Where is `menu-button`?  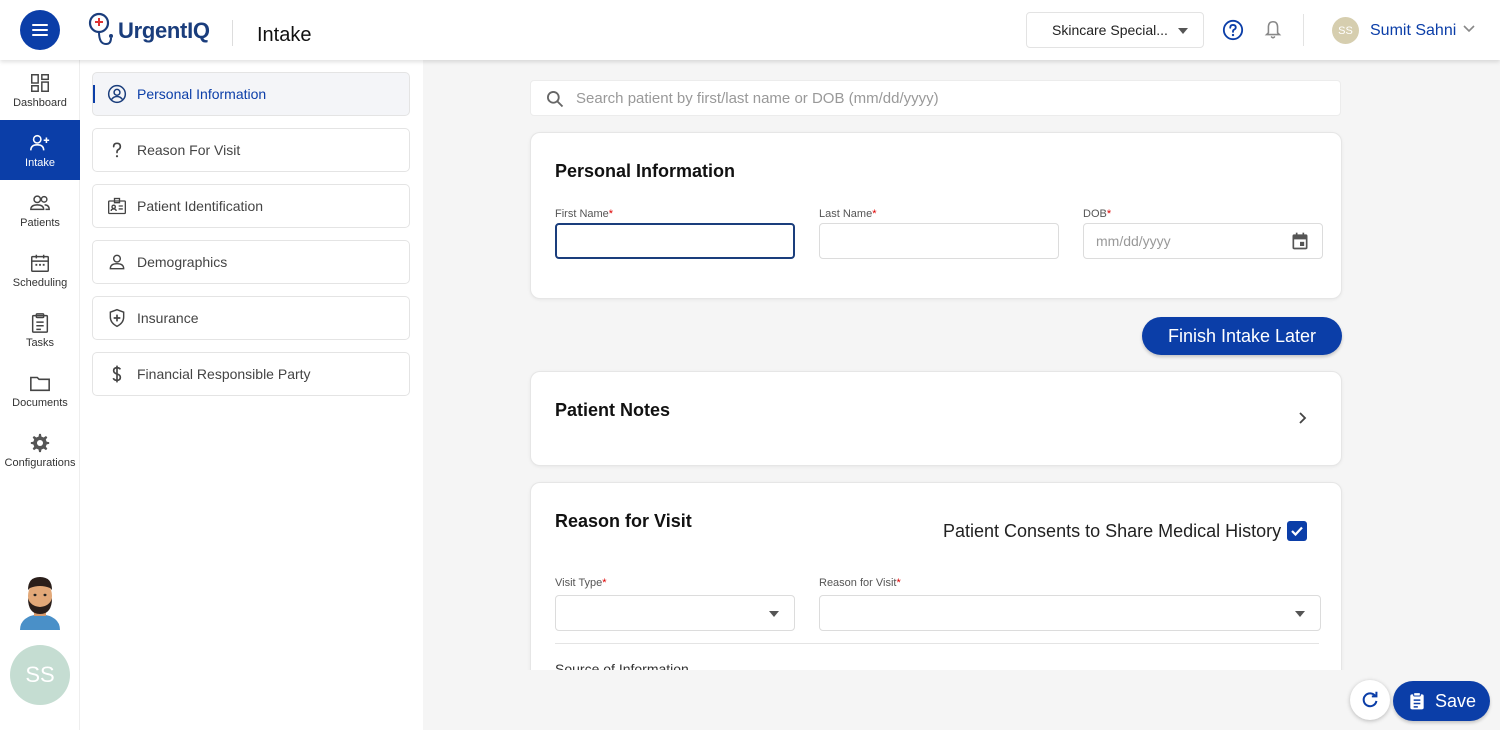 menu-button is located at coordinates (40, 30).